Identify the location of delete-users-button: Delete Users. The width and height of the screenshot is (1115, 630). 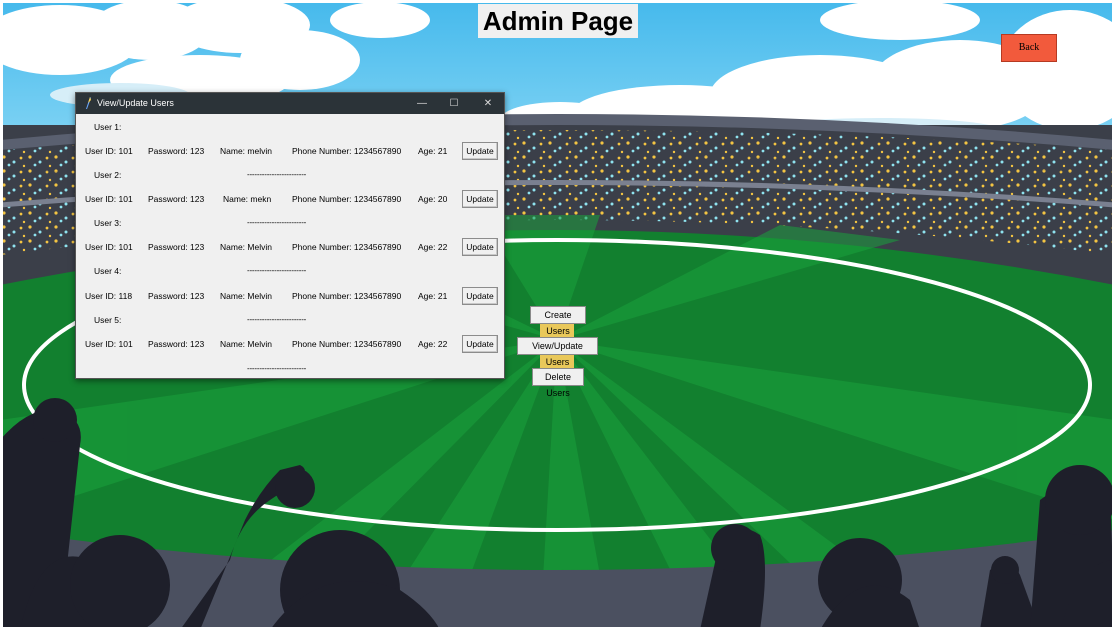
(558, 383).